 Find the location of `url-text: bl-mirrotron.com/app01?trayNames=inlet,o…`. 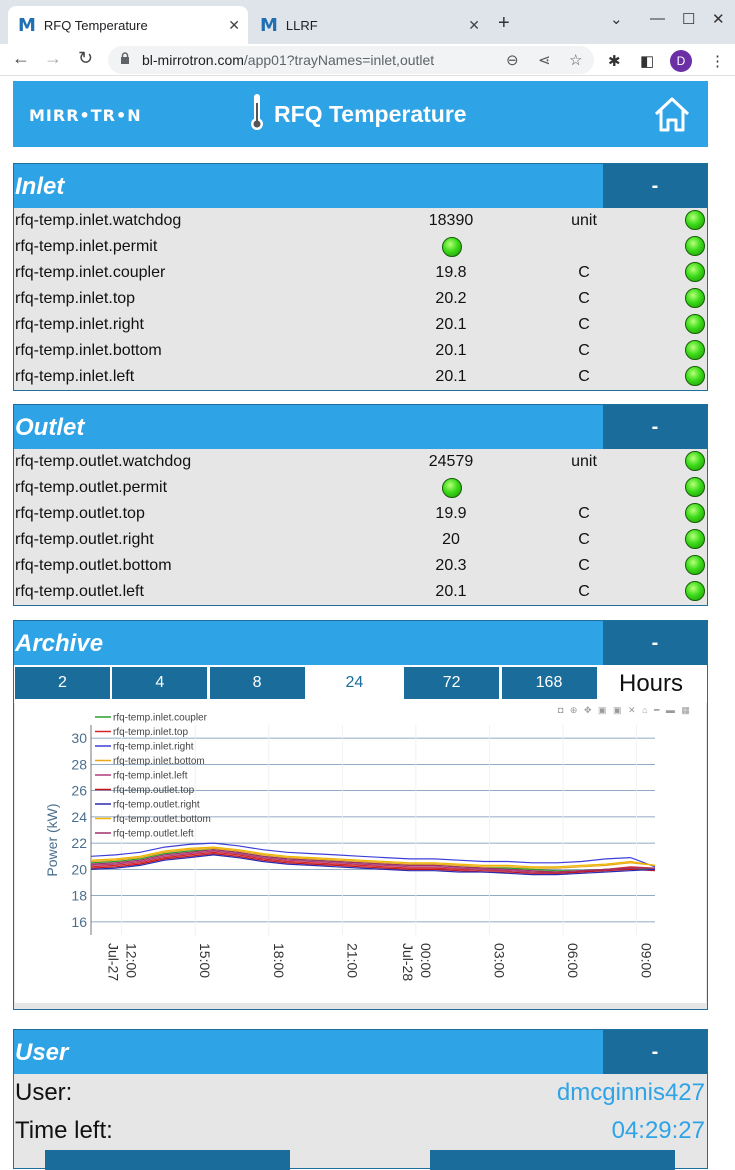

url-text: bl-mirrotron.com/app01?trayNames=inlet,o… is located at coordinates (288, 60).